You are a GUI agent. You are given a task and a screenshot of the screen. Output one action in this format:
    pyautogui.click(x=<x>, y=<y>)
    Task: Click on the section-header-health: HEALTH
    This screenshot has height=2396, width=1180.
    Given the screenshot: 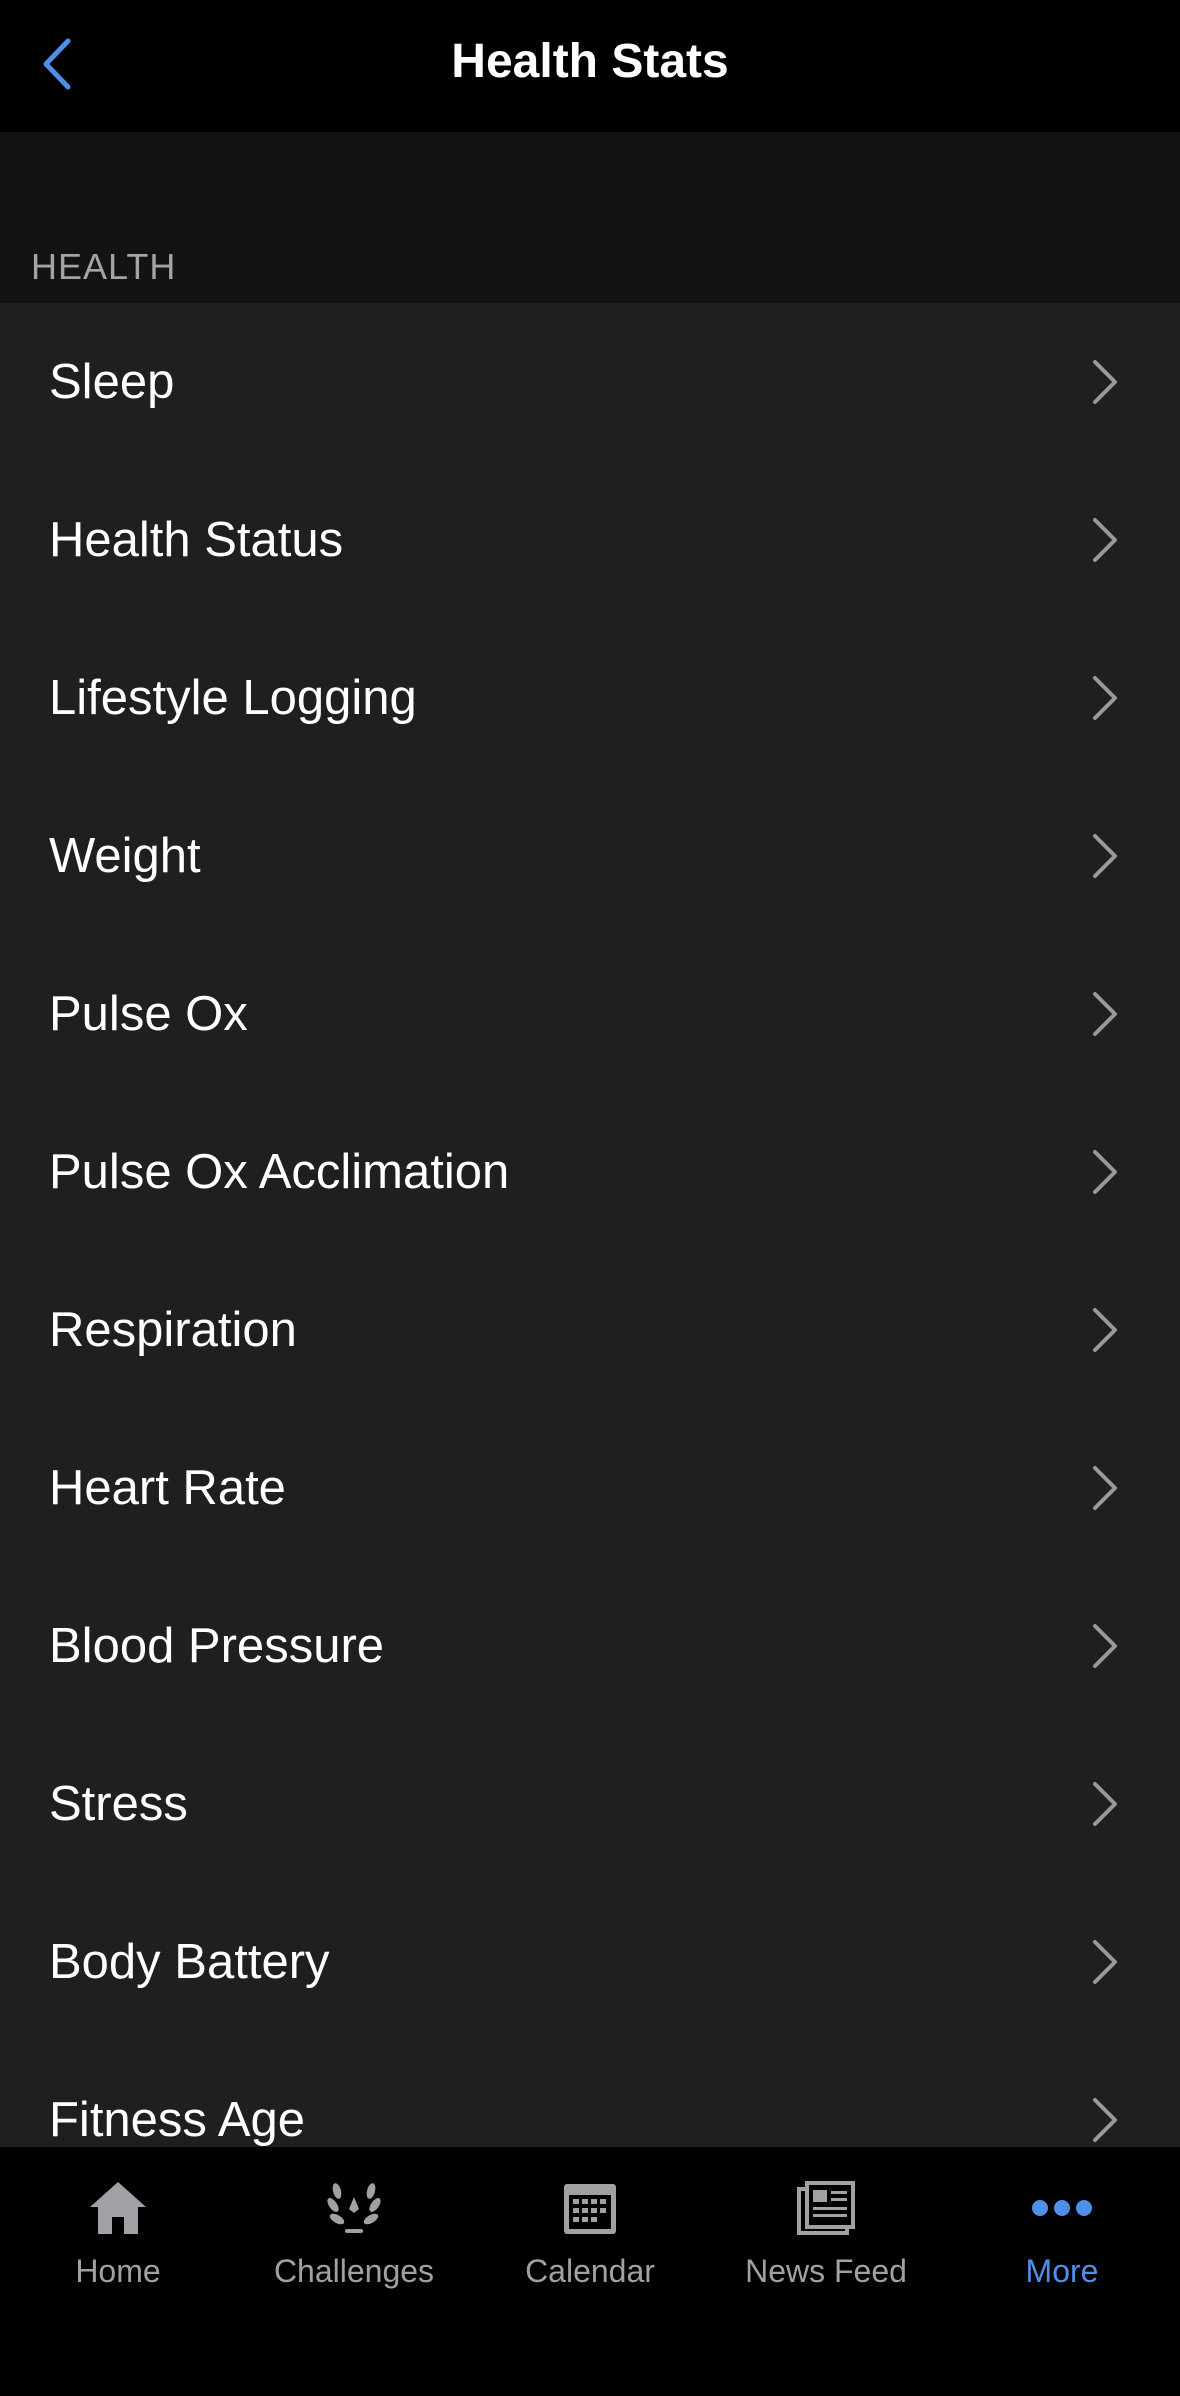 What is the action you would take?
    pyautogui.click(x=104, y=266)
    